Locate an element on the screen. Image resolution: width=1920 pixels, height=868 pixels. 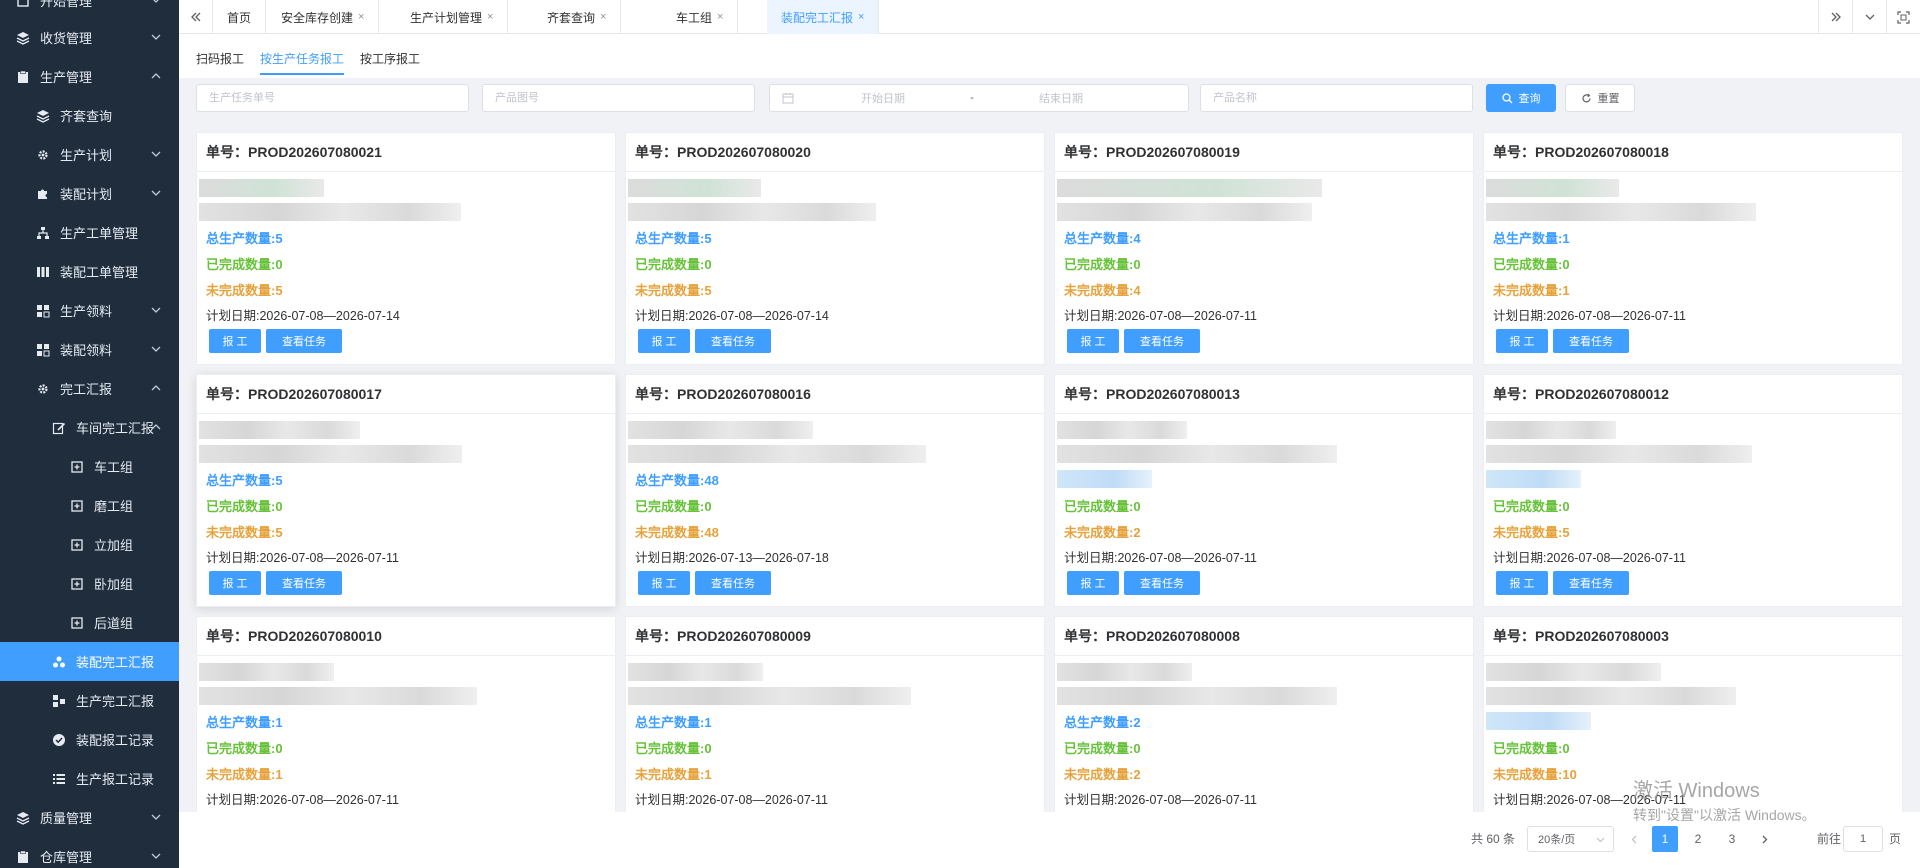
tab-item: 装配完工汇报 × is located at coordinates (823, 17).